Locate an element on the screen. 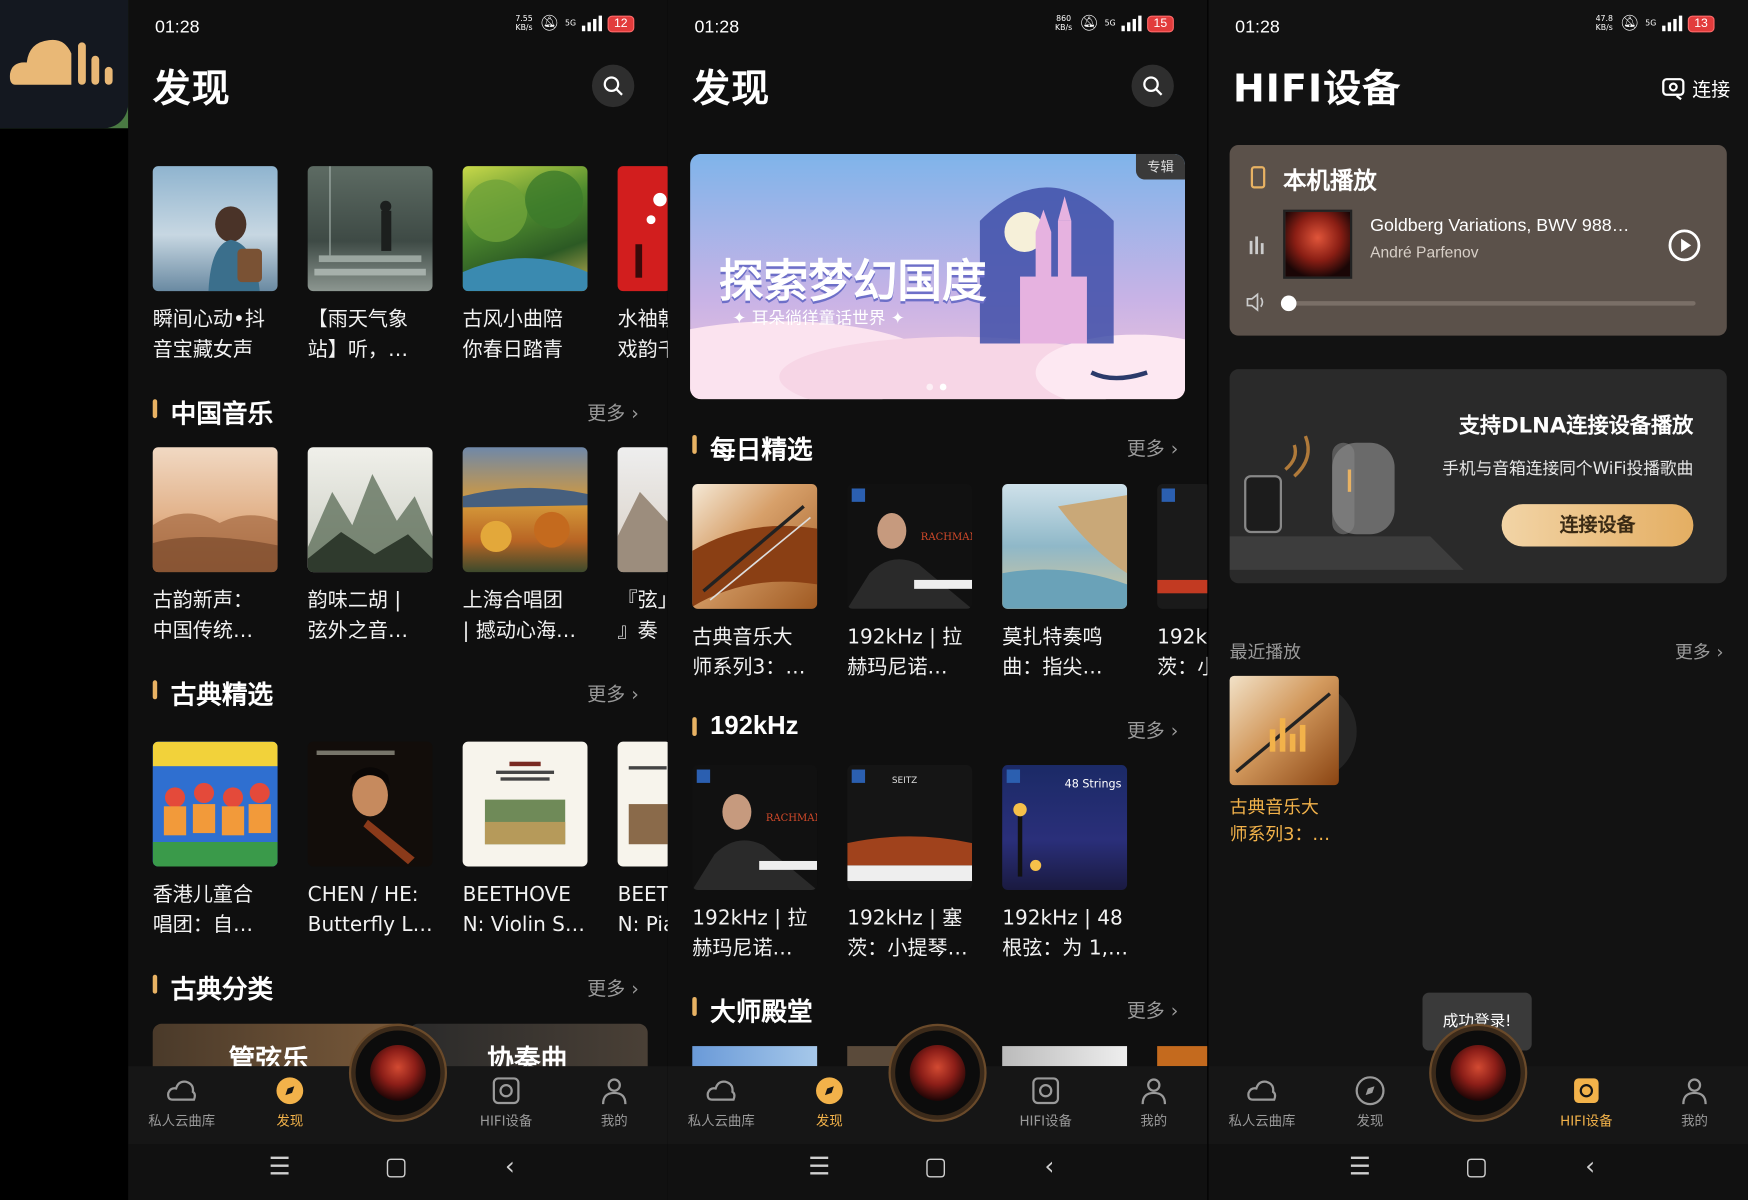 The image size is (1748, 1200). promo-banner: 专辑 探索梦幻国度 ✦ 耳朵徜徉童话世界 ✦ is located at coordinates (938, 276).